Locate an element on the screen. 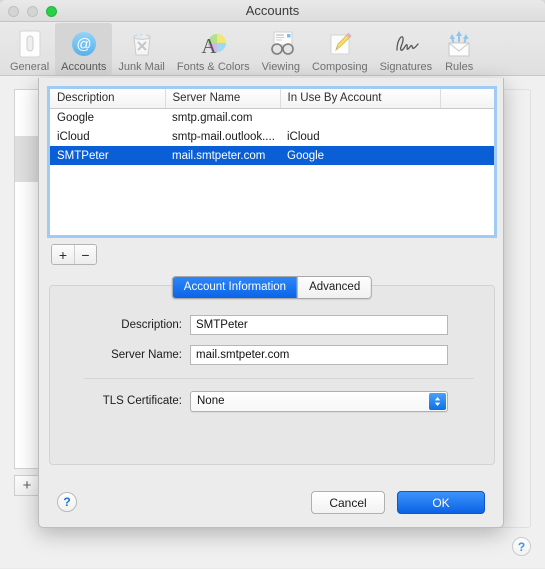  tls-certificate-row: TLS Certificate: None is located at coordinates (266, 401).